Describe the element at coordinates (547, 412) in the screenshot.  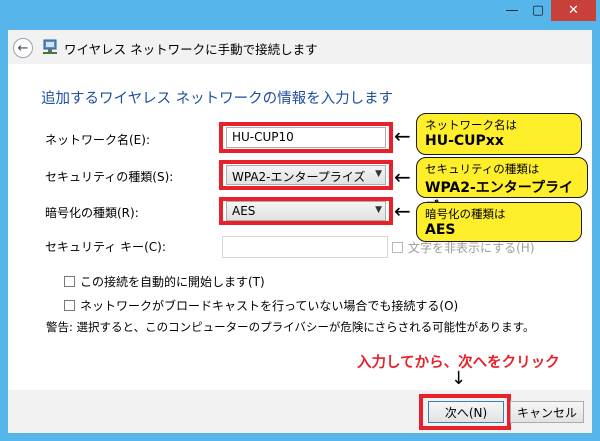
I see `cancel-button: キャンセル` at that location.